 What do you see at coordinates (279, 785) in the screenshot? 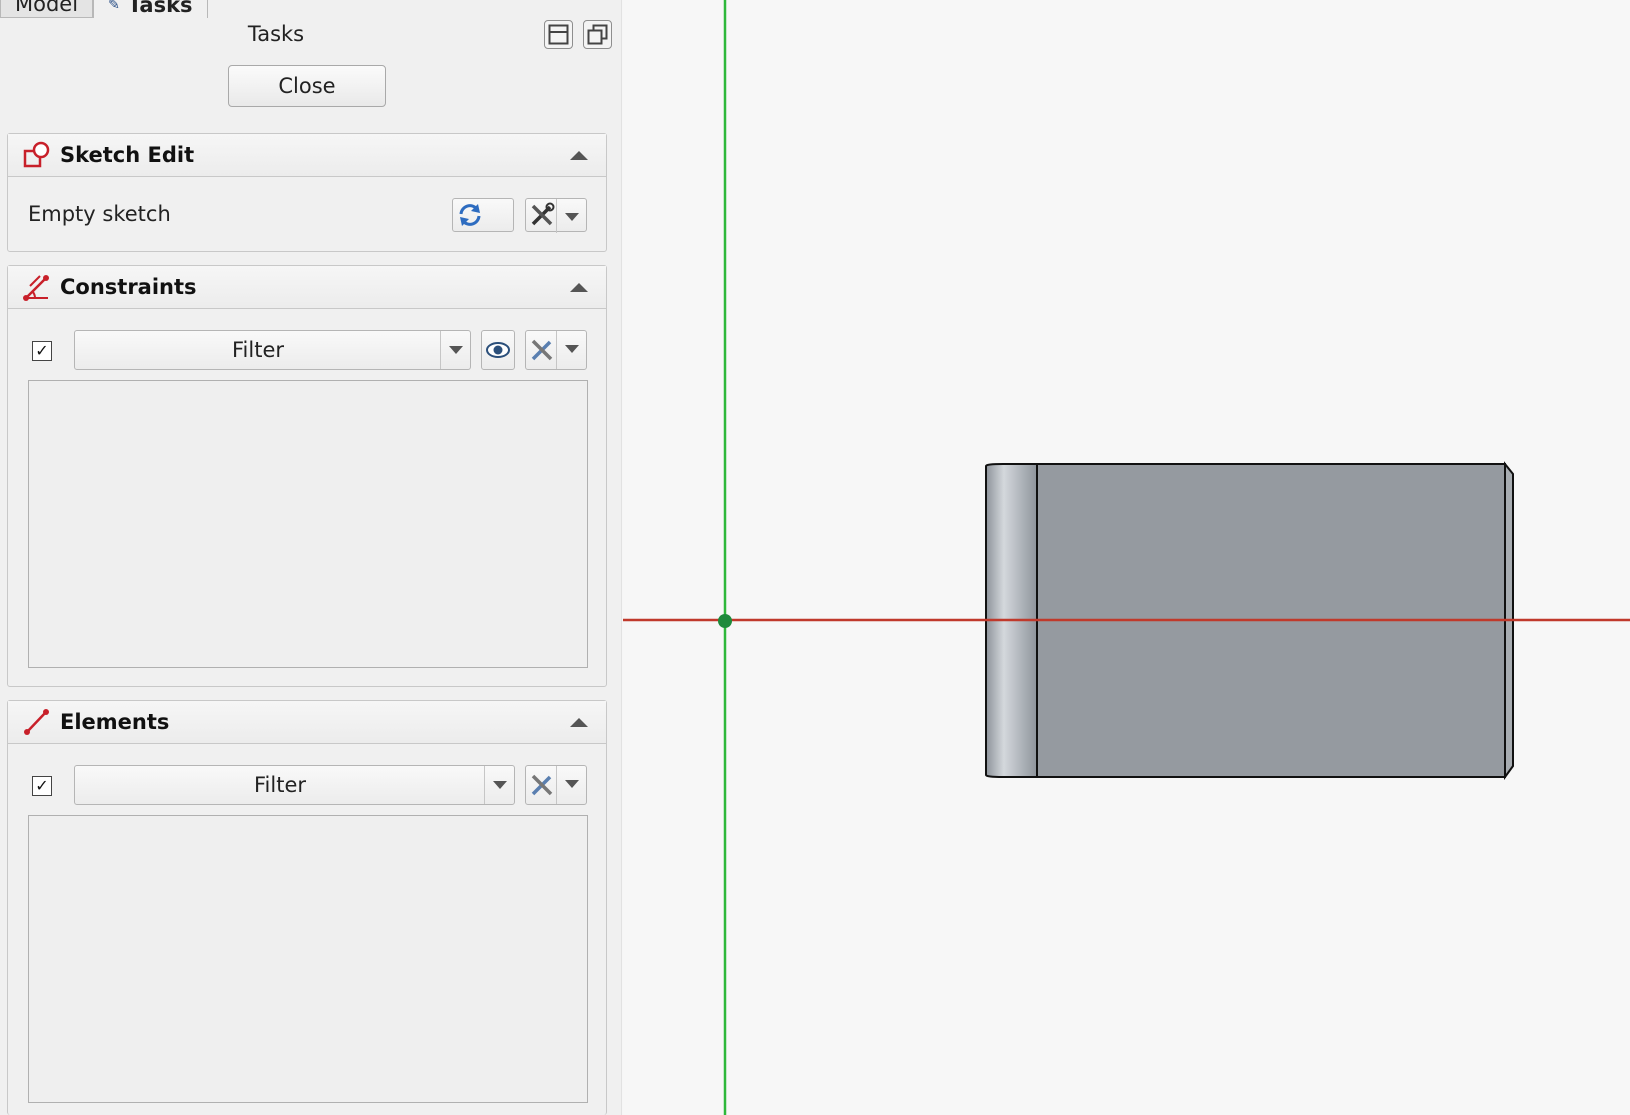
I see `elements-filter-label: Filter` at bounding box center [279, 785].